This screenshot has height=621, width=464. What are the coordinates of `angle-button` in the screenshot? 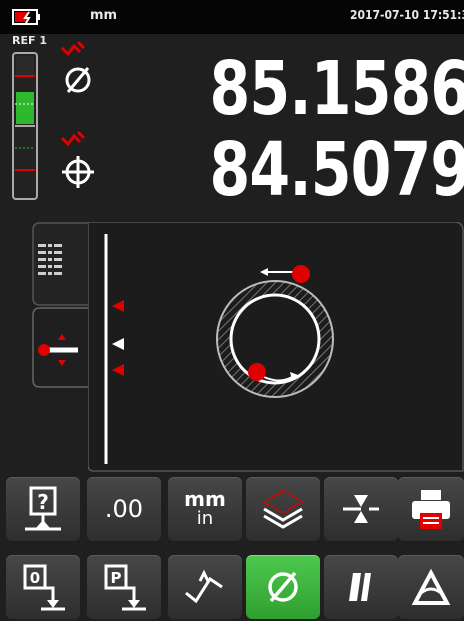 It's located at (431, 587).